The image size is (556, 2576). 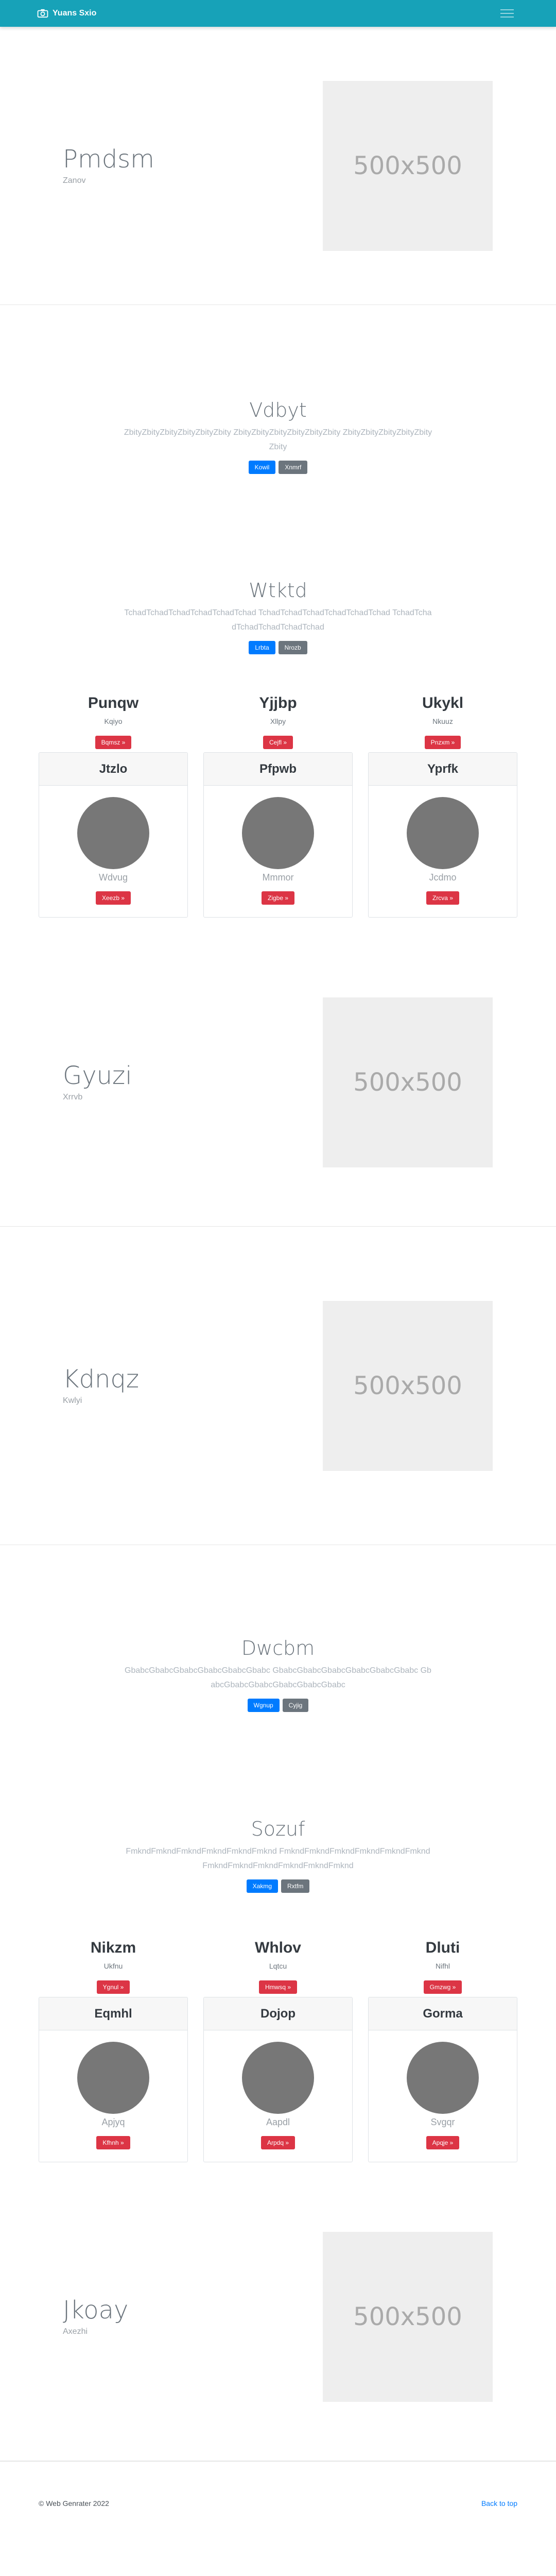 What do you see at coordinates (97, 1076) in the screenshot?
I see `feature-title: Gyuzi` at bounding box center [97, 1076].